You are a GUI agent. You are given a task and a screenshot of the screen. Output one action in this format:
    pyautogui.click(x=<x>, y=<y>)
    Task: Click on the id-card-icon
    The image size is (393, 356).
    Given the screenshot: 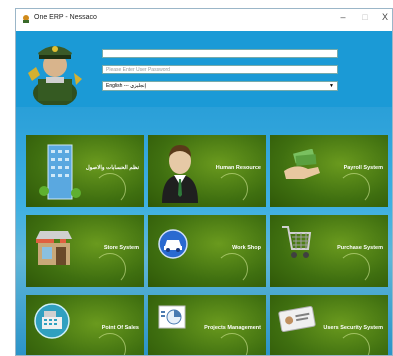 What is the action you would take?
    pyautogui.click(x=297, y=319)
    